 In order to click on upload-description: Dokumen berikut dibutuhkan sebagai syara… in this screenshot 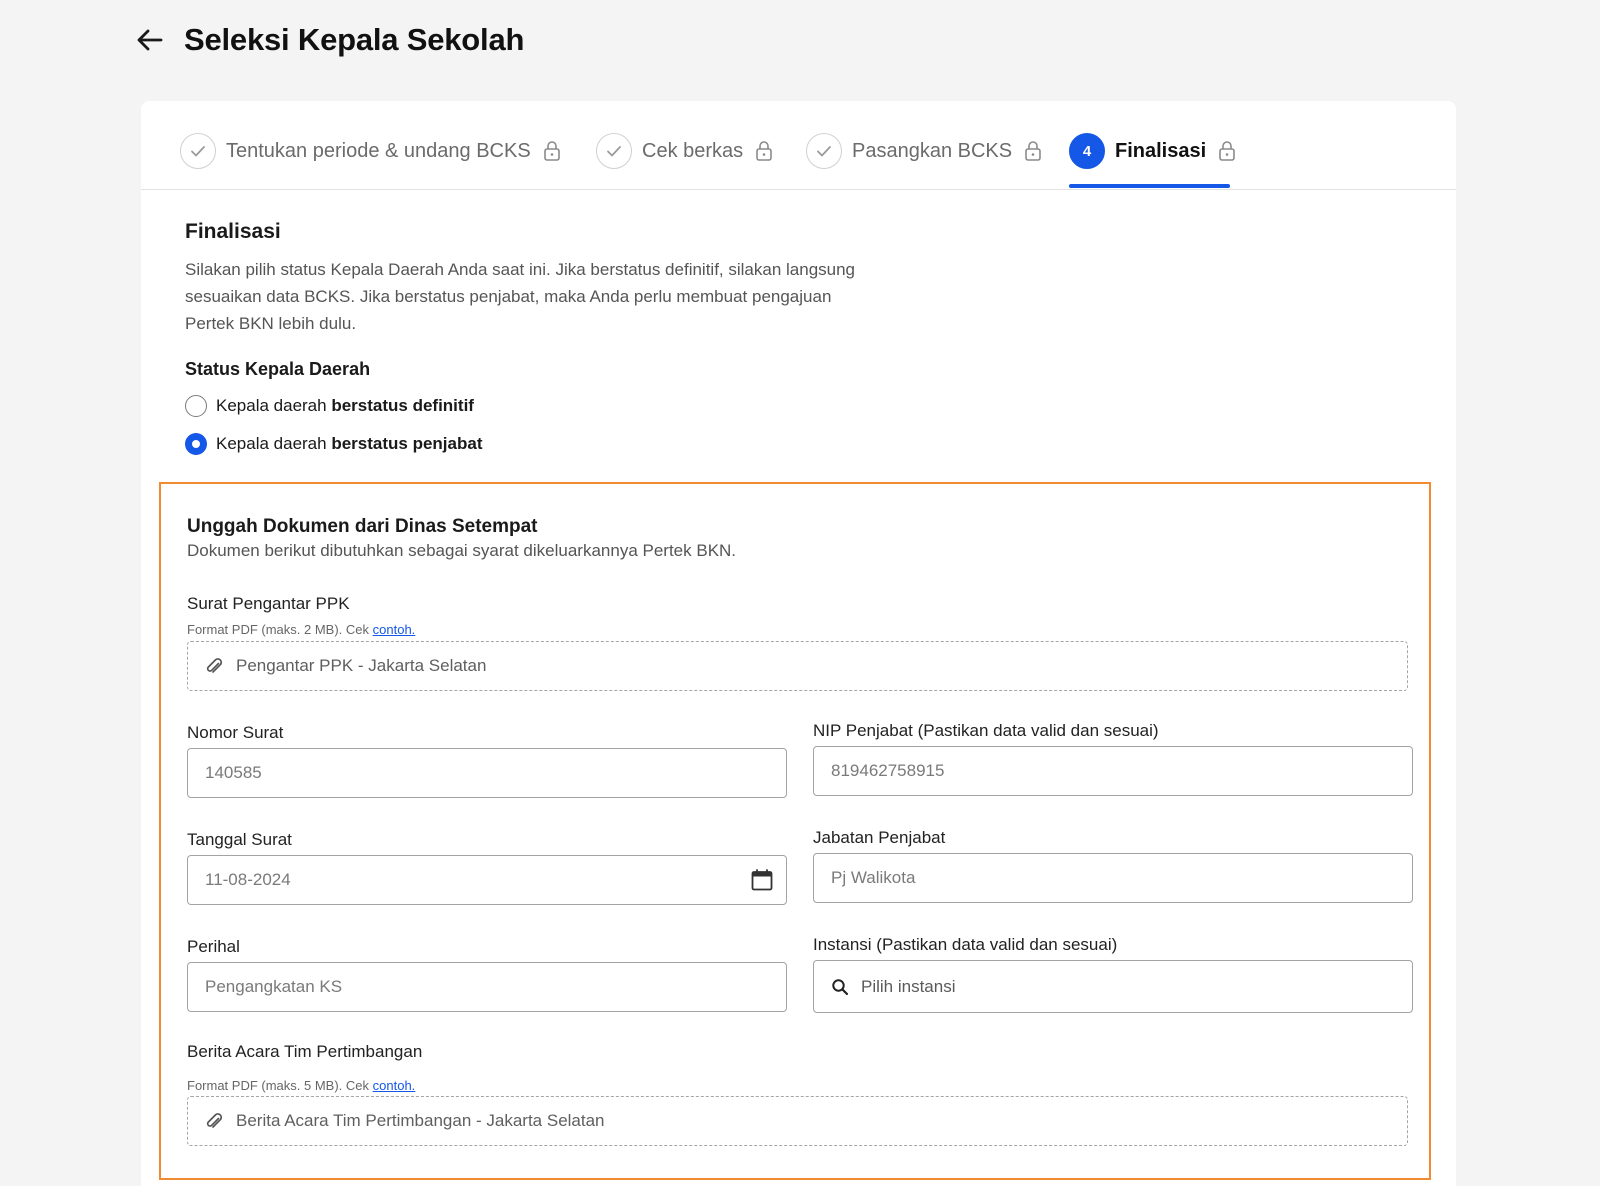, I will do `click(462, 550)`.